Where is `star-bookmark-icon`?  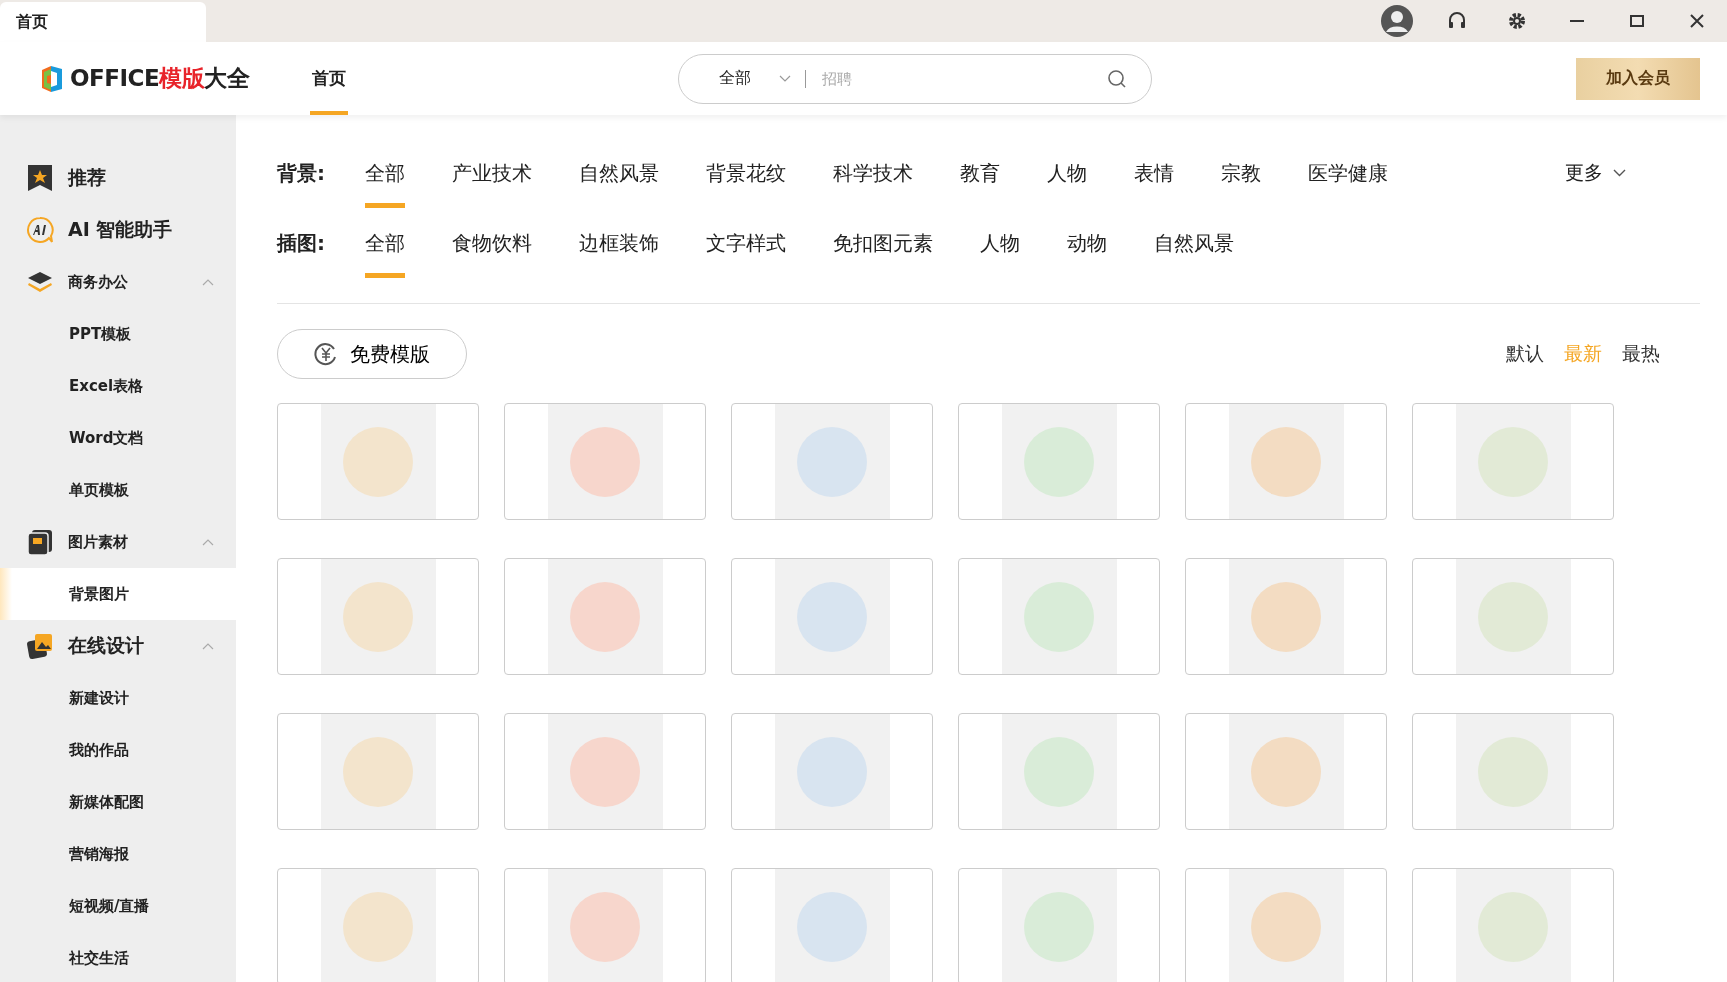 star-bookmark-icon is located at coordinates (40, 178).